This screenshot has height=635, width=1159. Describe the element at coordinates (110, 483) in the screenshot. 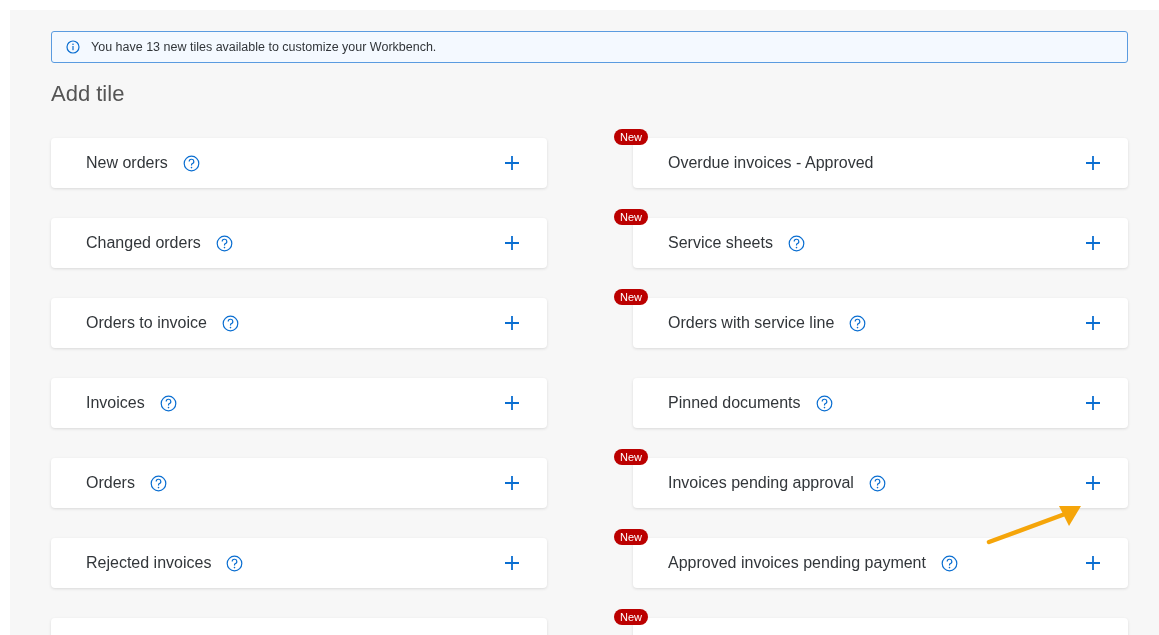

I see `tile-title: Orders` at that location.